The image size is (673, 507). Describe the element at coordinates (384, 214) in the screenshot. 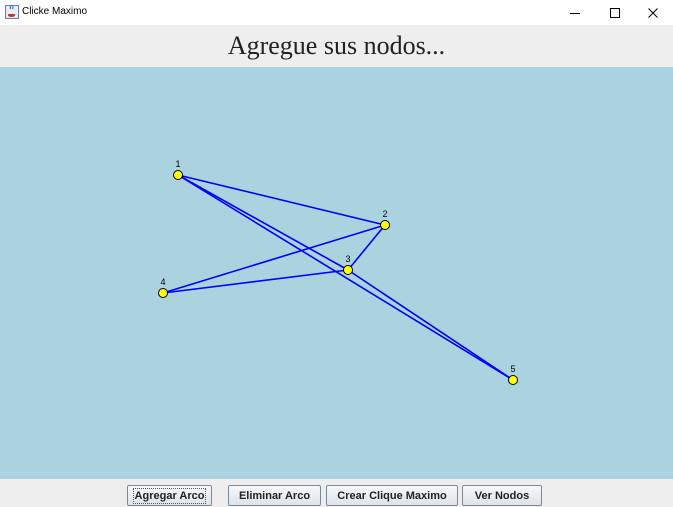

I see `node-label-2: 2` at that location.